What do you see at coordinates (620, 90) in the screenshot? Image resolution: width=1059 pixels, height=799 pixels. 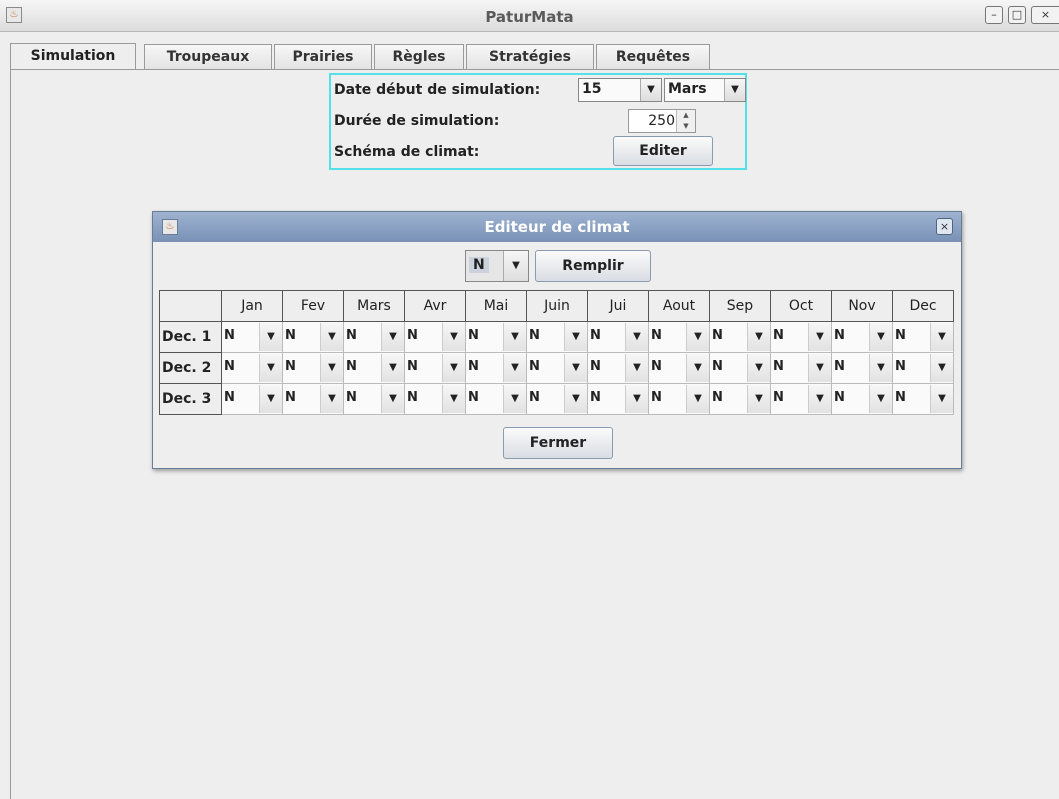 I see `start-day-combo: 15 ▼` at bounding box center [620, 90].